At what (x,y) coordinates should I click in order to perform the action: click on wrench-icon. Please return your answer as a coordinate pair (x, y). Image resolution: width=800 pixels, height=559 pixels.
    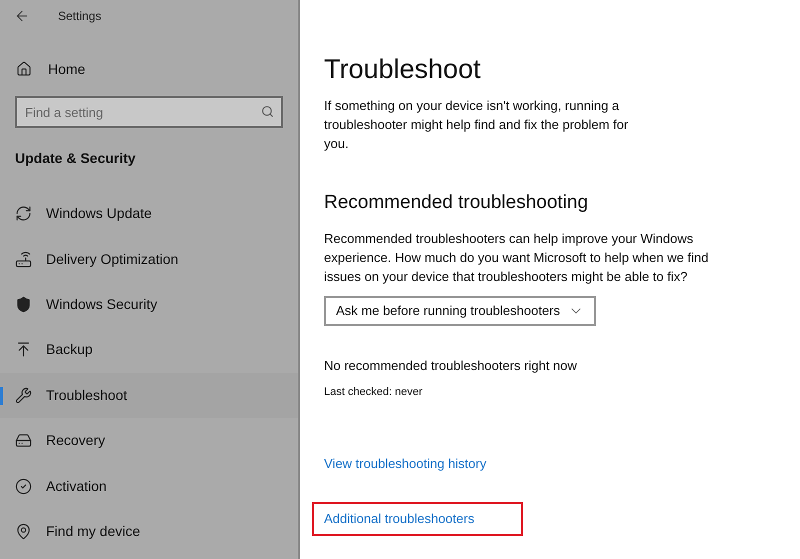
    Looking at the image, I should click on (23, 395).